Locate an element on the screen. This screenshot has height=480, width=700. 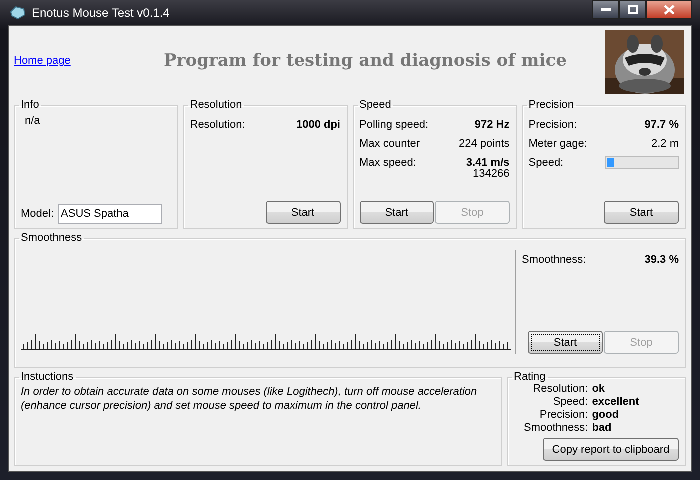
maximize-icon is located at coordinates (633, 9).